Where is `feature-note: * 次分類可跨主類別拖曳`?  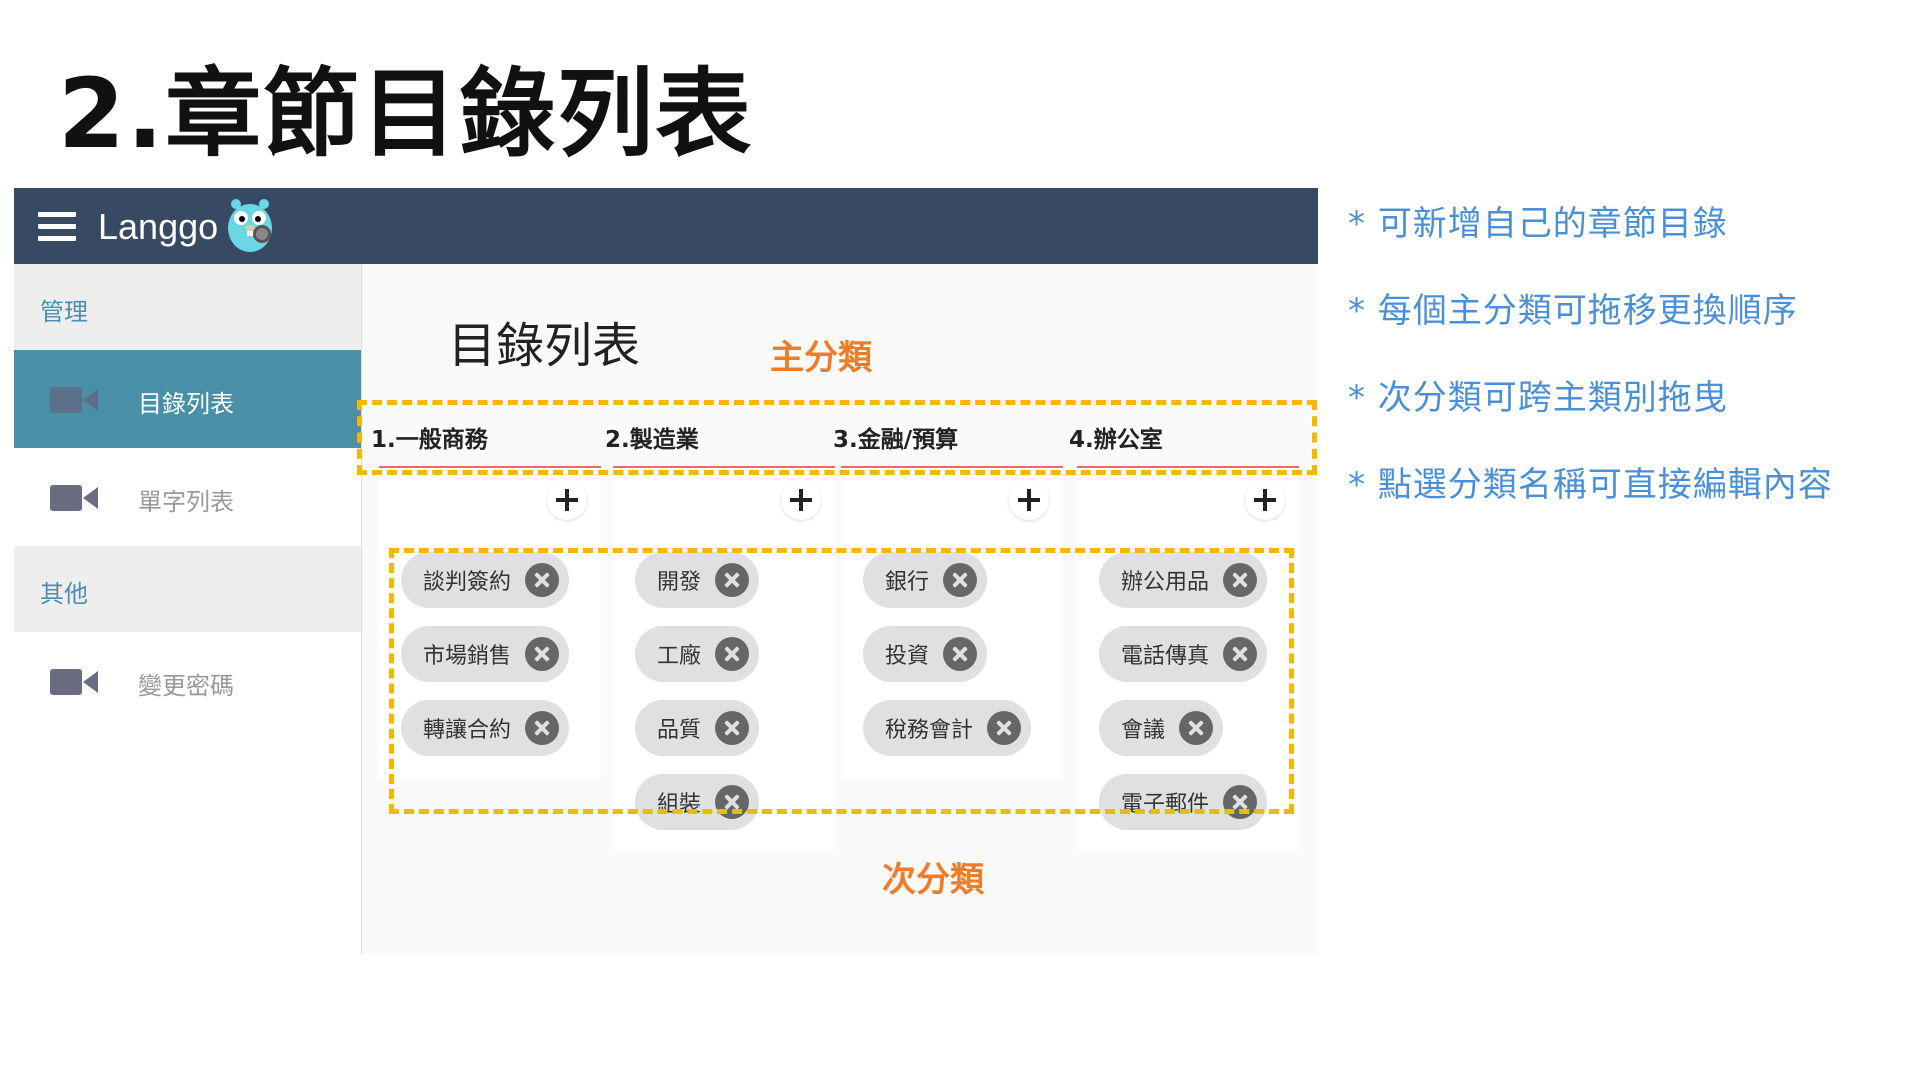
feature-note: * 次分類可跨主類別拖曳 is located at coordinates (1538, 398).